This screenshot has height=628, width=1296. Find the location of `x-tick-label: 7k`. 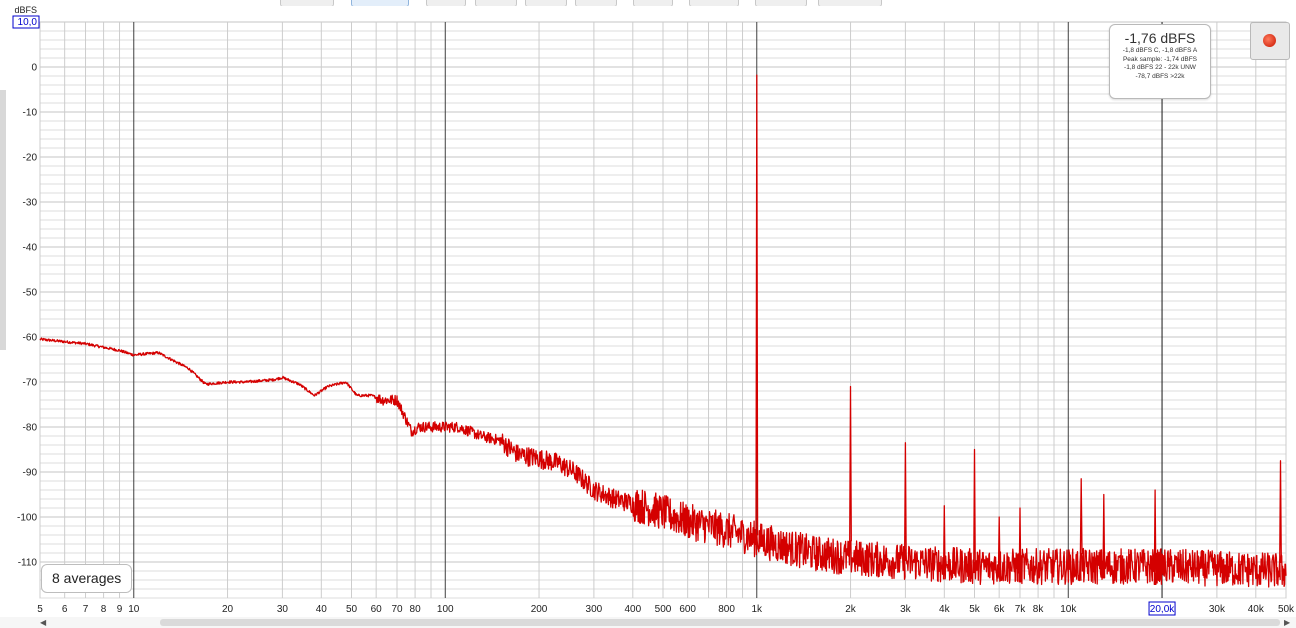

x-tick-label: 7k is located at coordinates (1021, 609).